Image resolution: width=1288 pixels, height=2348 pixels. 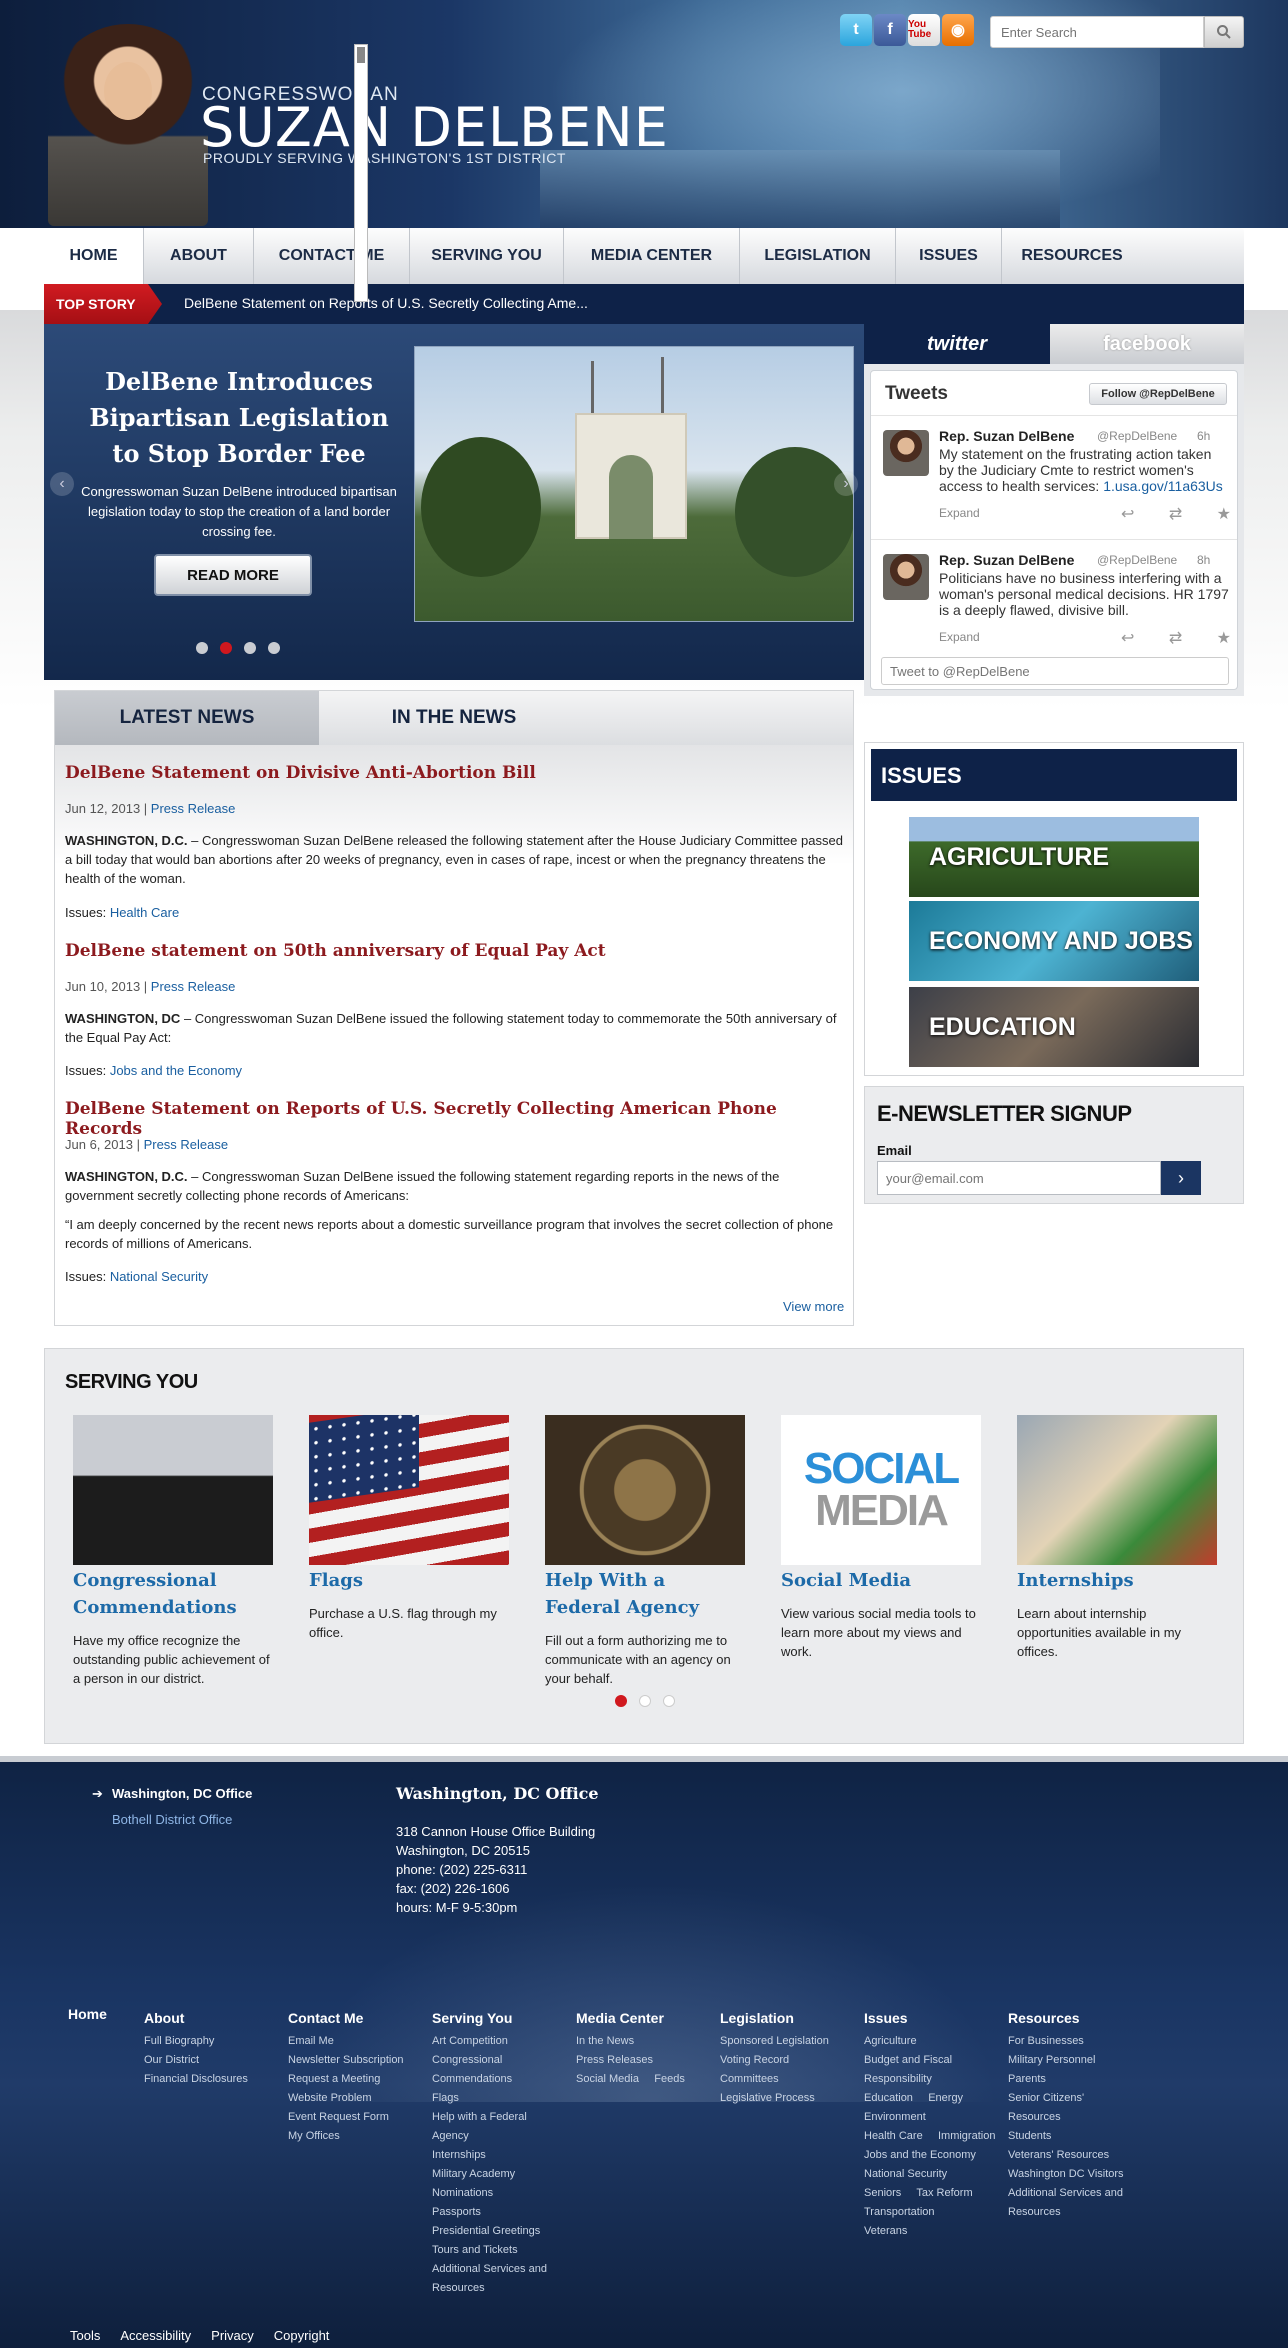 What do you see at coordinates (645, 1490) in the screenshot?
I see `great-seal-image` at bounding box center [645, 1490].